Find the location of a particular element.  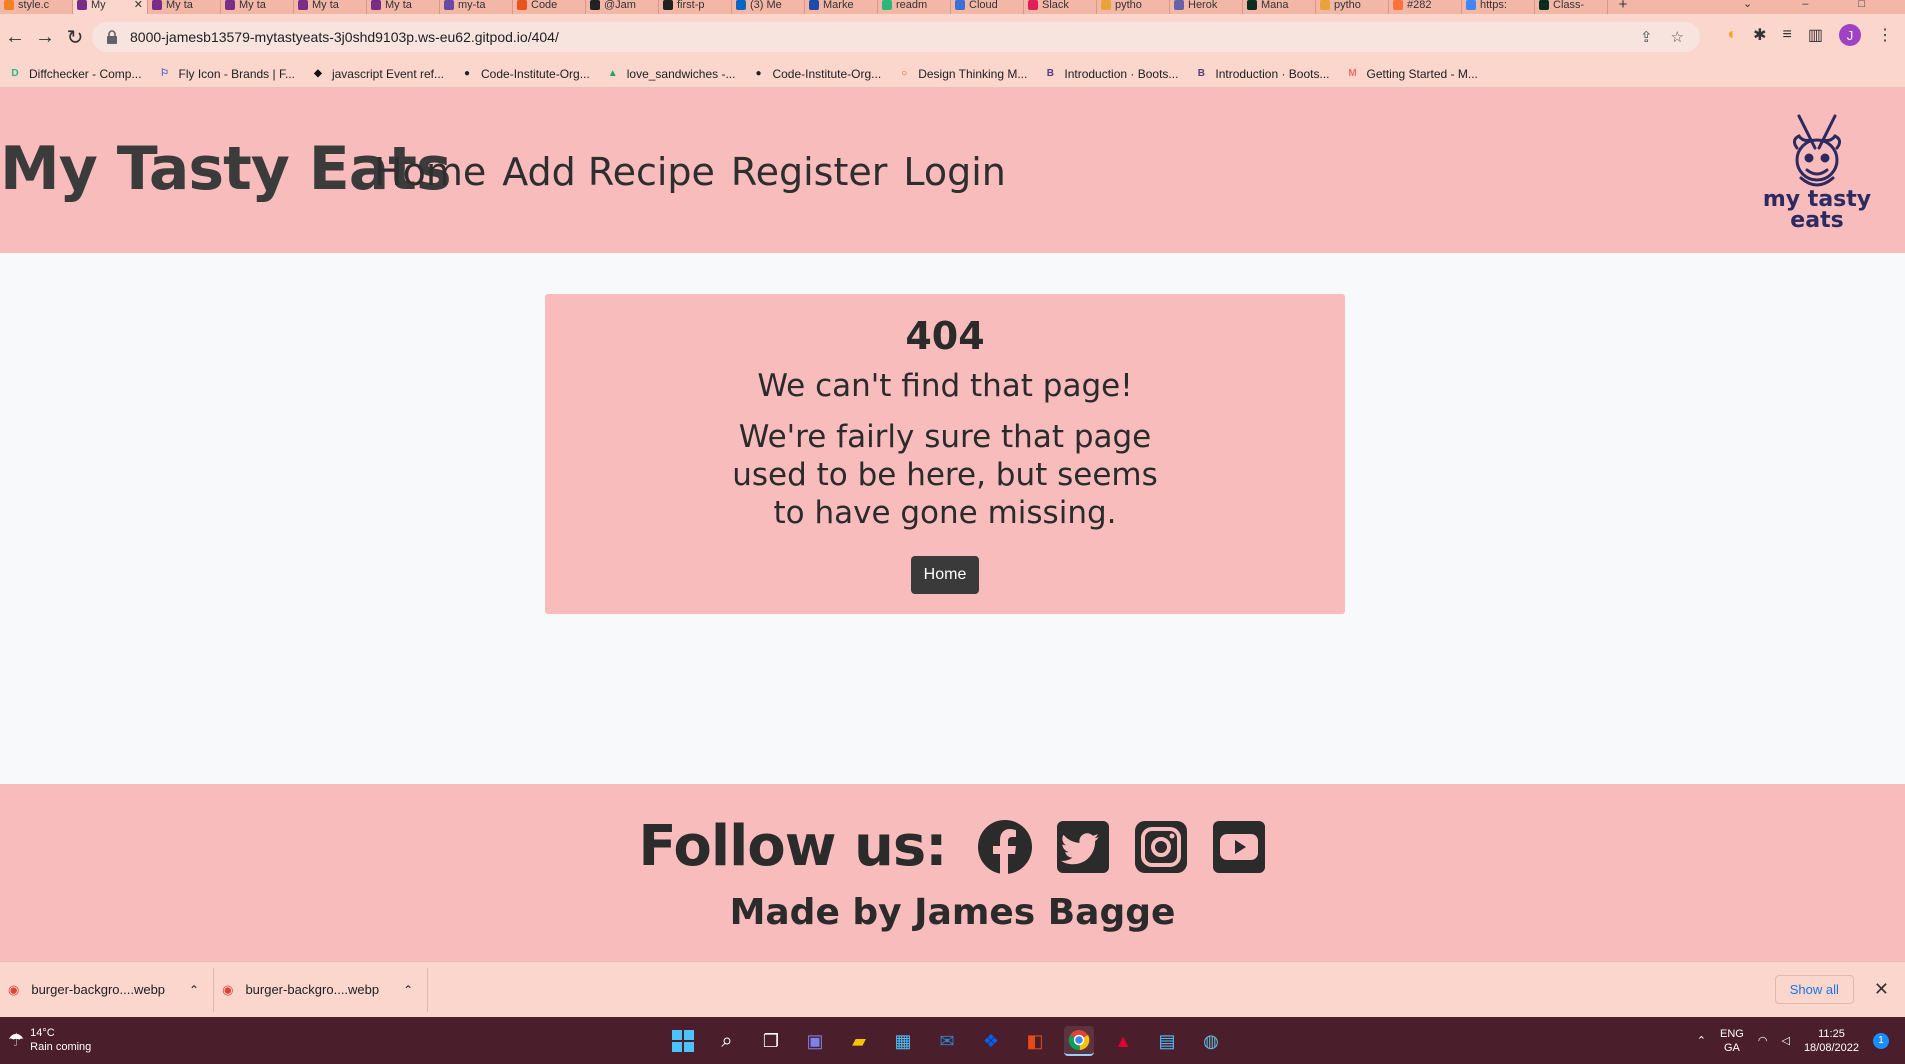

file-explorer-icon: ▰ is located at coordinates (859, 1041).